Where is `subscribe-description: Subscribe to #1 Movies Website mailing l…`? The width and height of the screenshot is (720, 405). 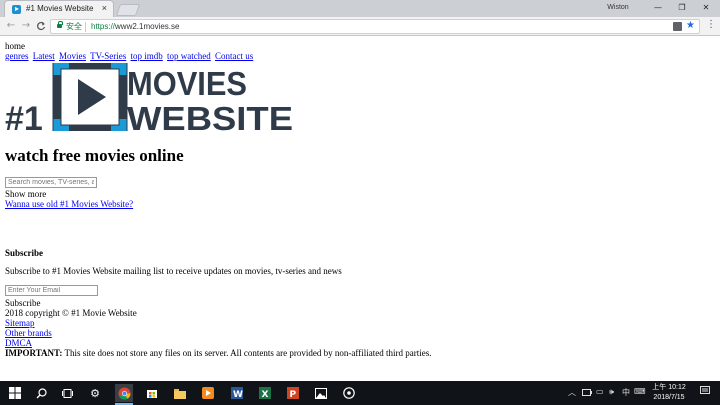 subscribe-description: Subscribe to #1 Movies Website mailing l… is located at coordinates (173, 271).